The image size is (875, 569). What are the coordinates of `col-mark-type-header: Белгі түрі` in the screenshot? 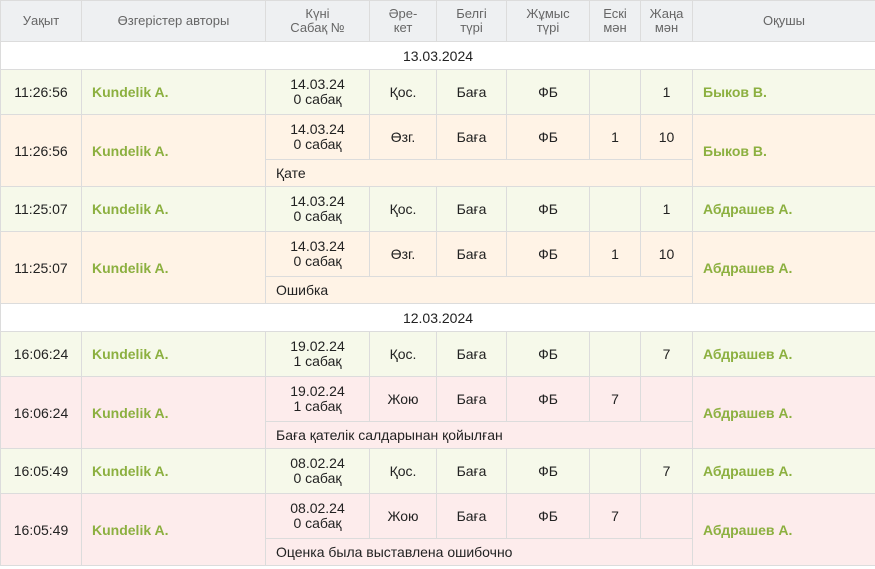 It's located at (471, 21).